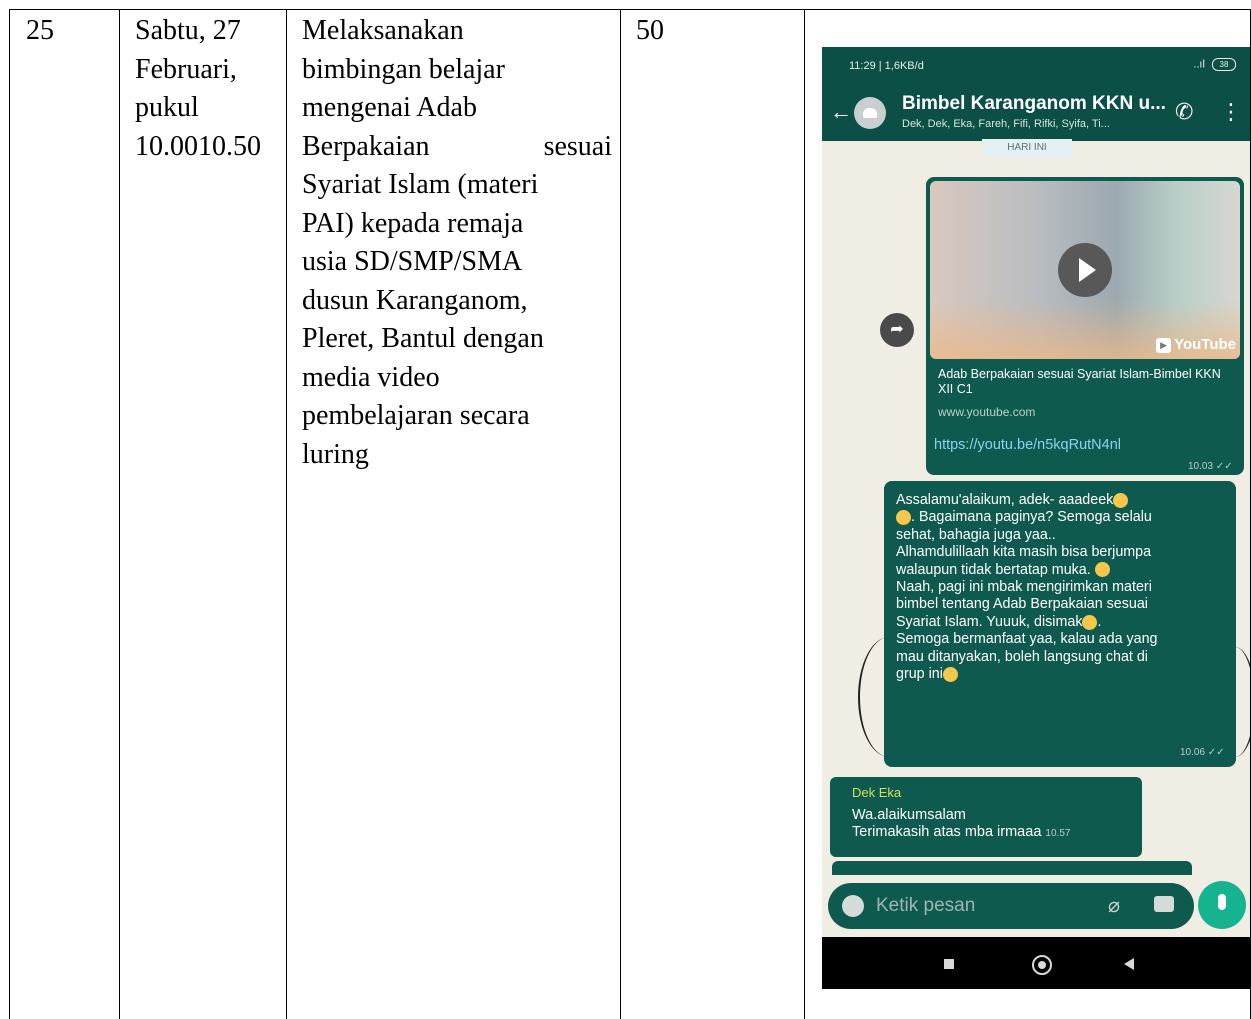 This screenshot has height=1019, width=1251. What do you see at coordinates (457, 147) in the screenshot?
I see `activity-line: Berpakaian sesuai` at bounding box center [457, 147].